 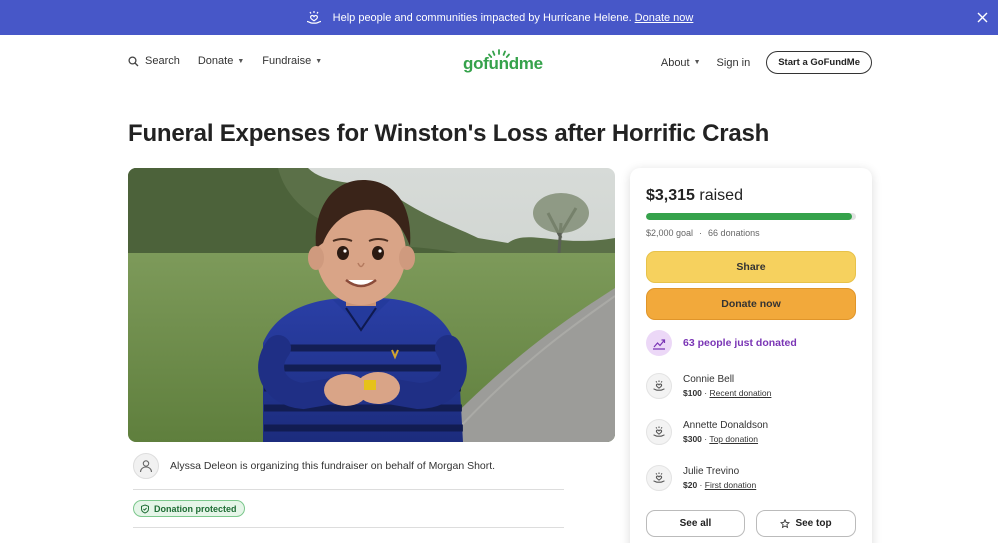 What do you see at coordinates (692, 393) in the screenshot?
I see `donor-amount: $100` at bounding box center [692, 393].